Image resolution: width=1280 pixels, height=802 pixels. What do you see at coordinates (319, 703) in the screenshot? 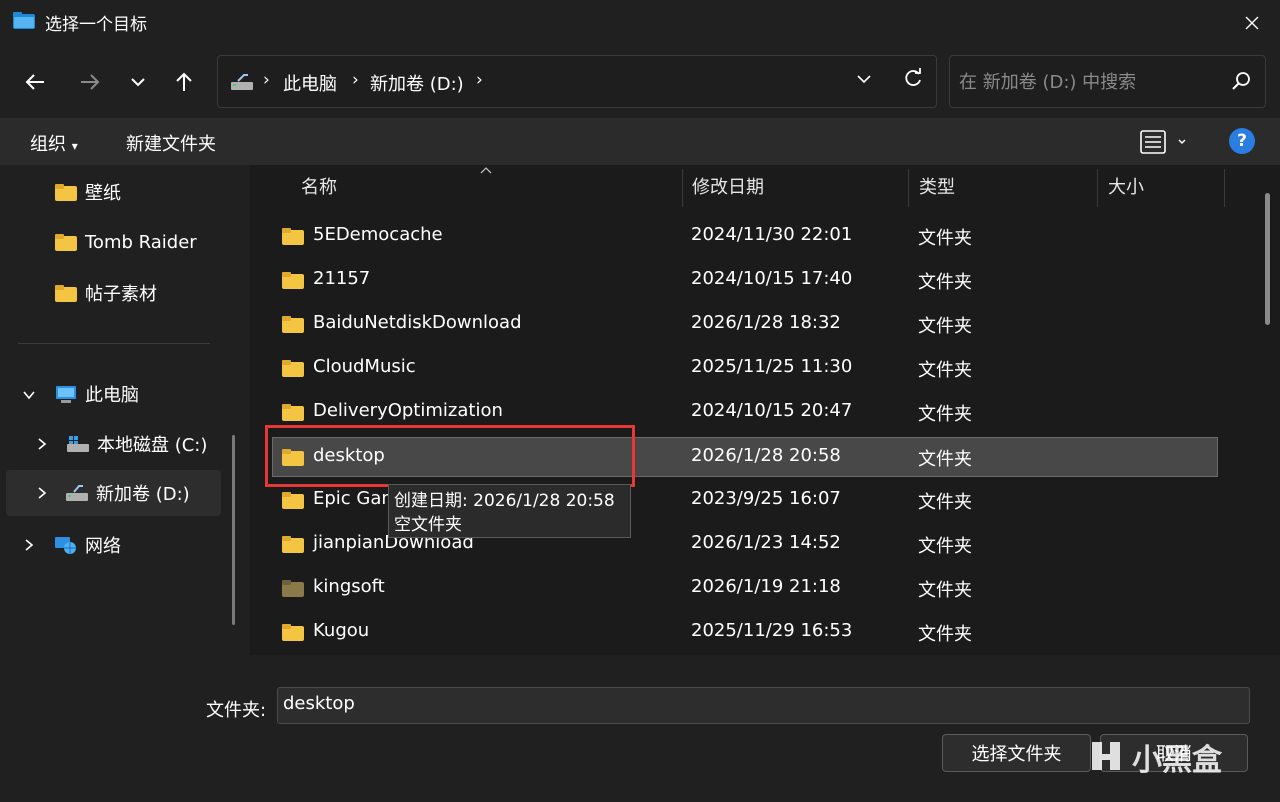
I see `folder-name-value: desktop` at bounding box center [319, 703].